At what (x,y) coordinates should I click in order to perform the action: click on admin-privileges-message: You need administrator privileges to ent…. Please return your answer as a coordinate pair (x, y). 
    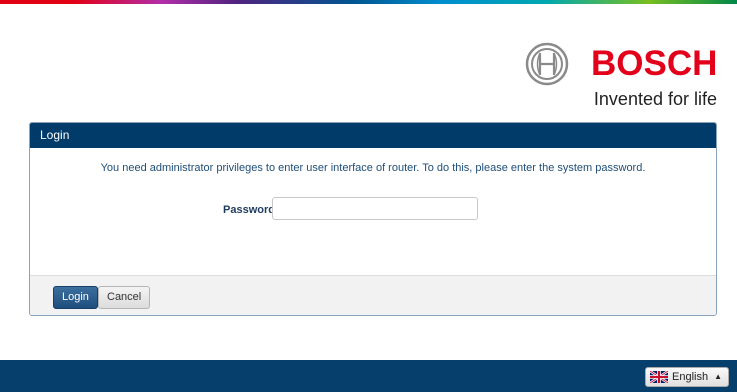
    Looking at the image, I should click on (373, 168).